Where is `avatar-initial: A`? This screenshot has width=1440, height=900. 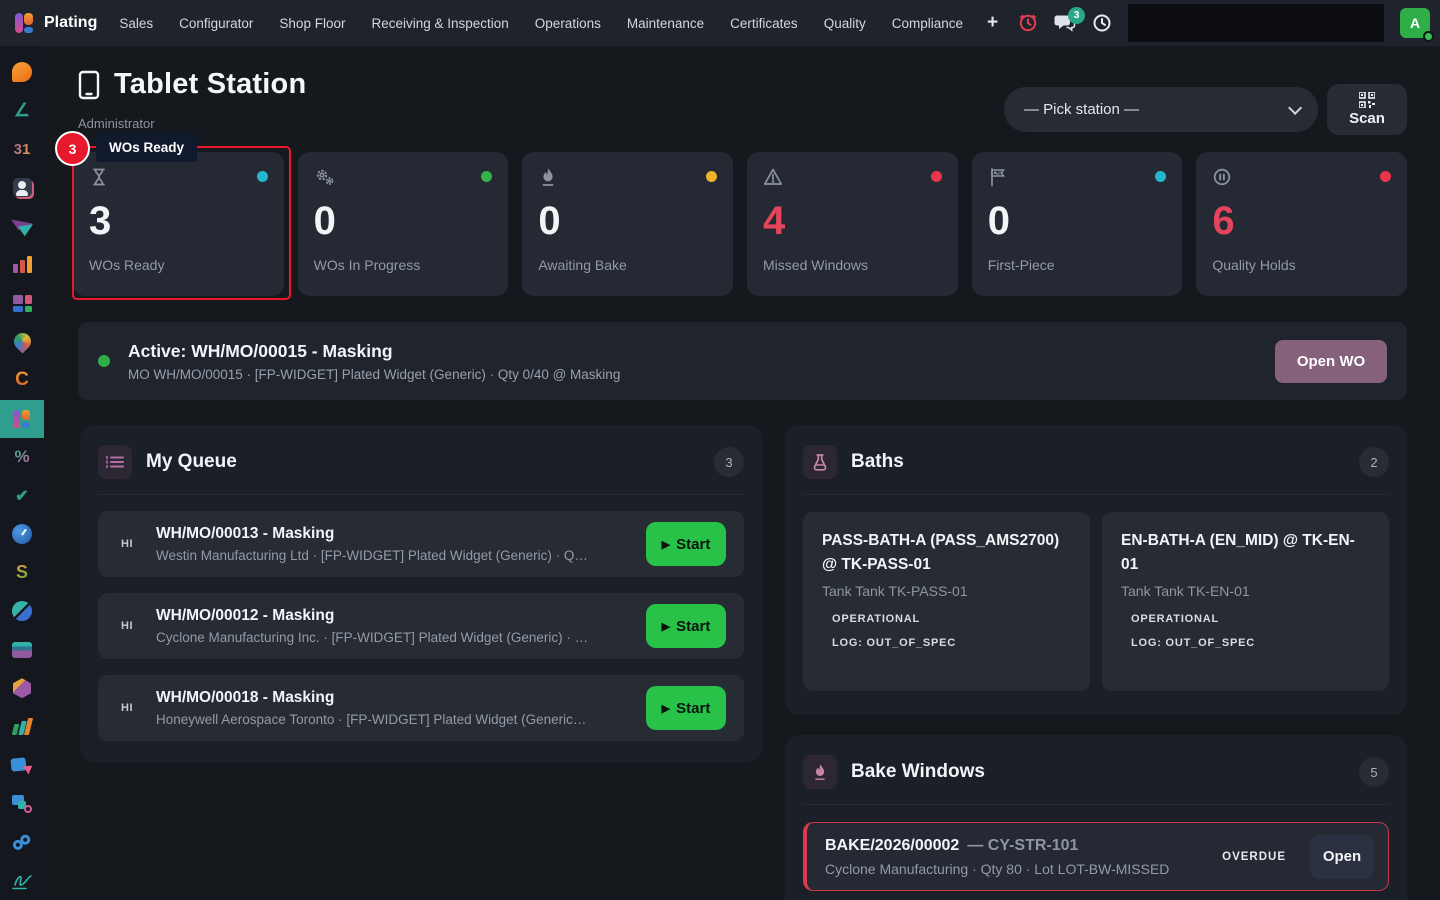
avatar-initial: A is located at coordinates (1415, 23).